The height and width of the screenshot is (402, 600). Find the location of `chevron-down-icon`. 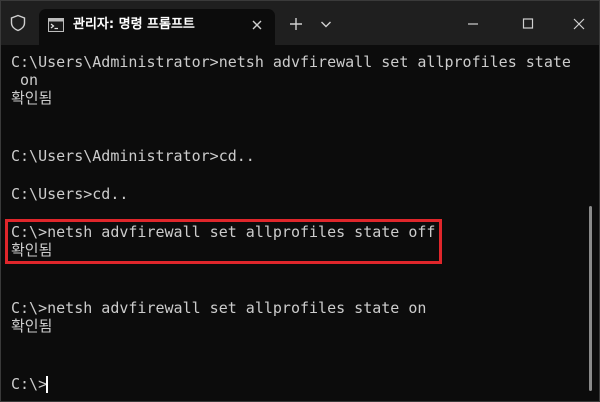

chevron-down-icon is located at coordinates (326, 24).